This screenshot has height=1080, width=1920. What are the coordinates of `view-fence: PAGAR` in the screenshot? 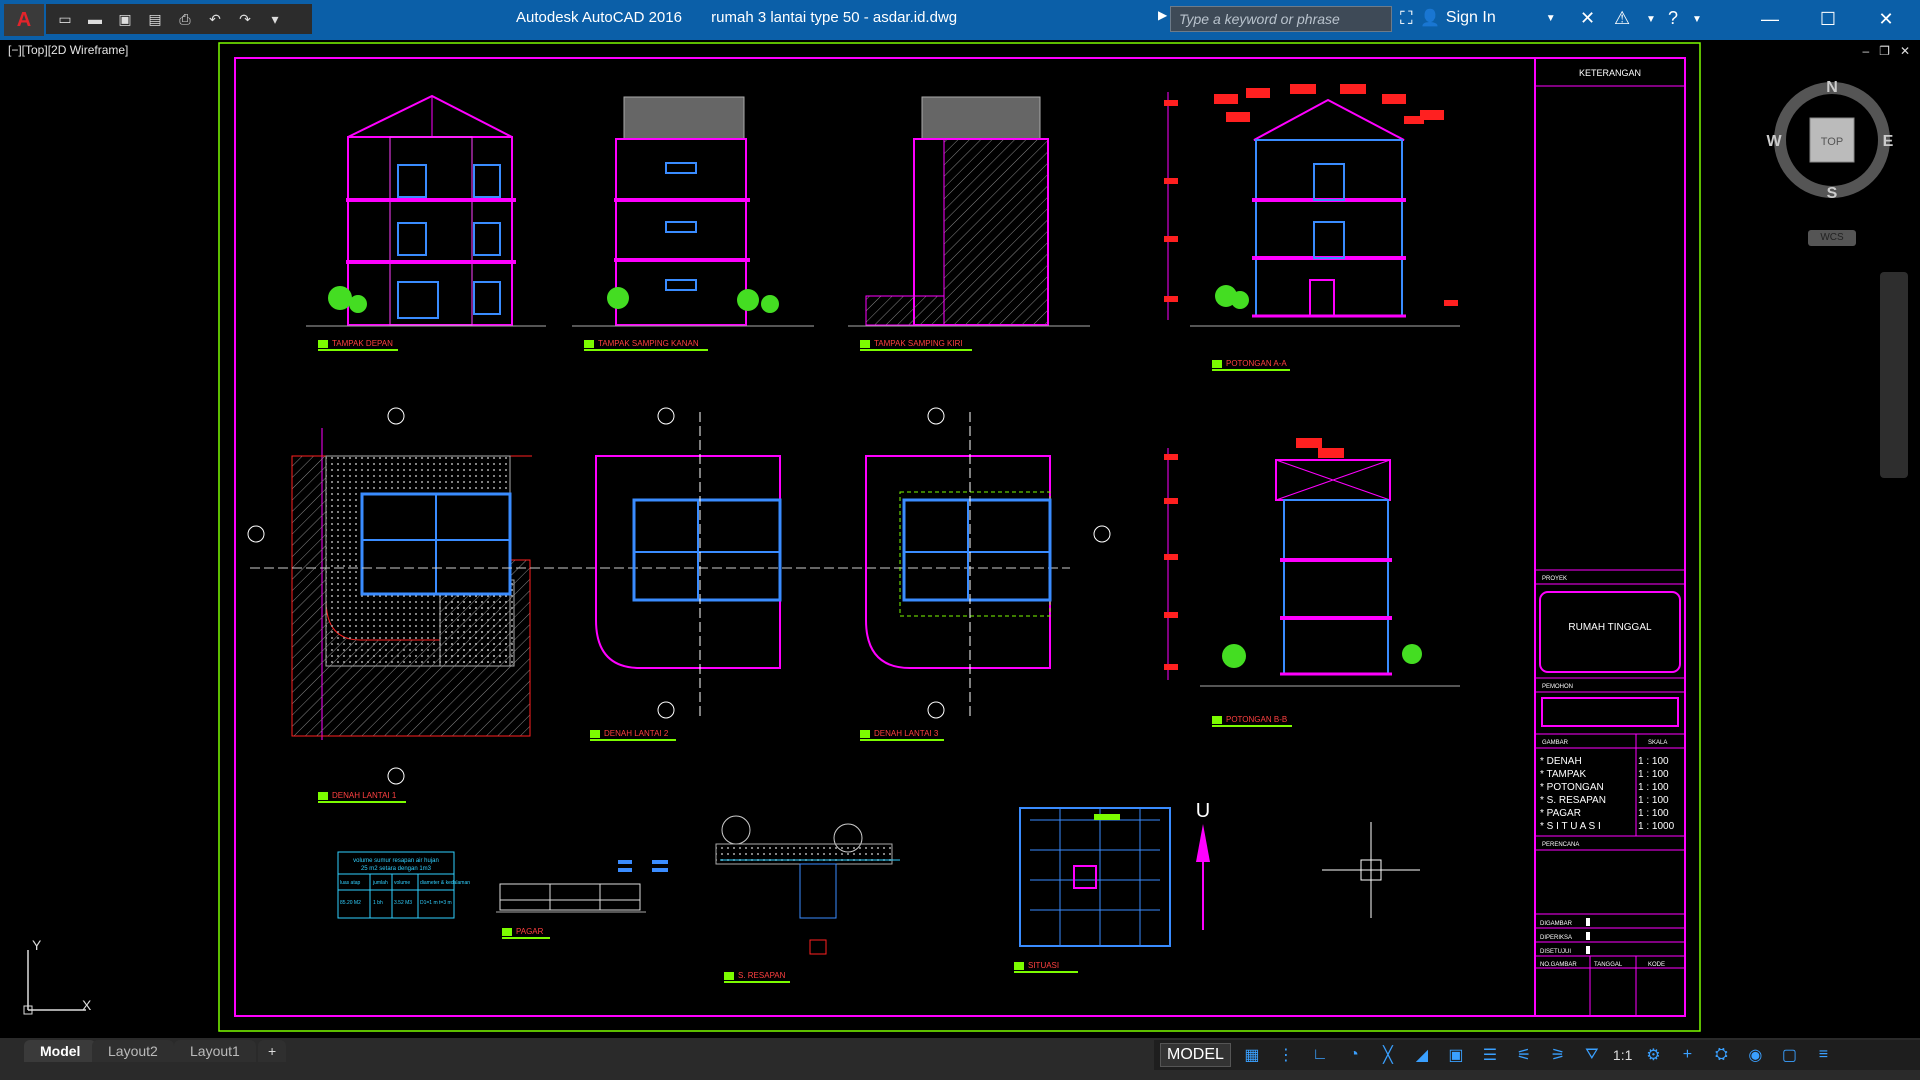 It's located at (582, 899).